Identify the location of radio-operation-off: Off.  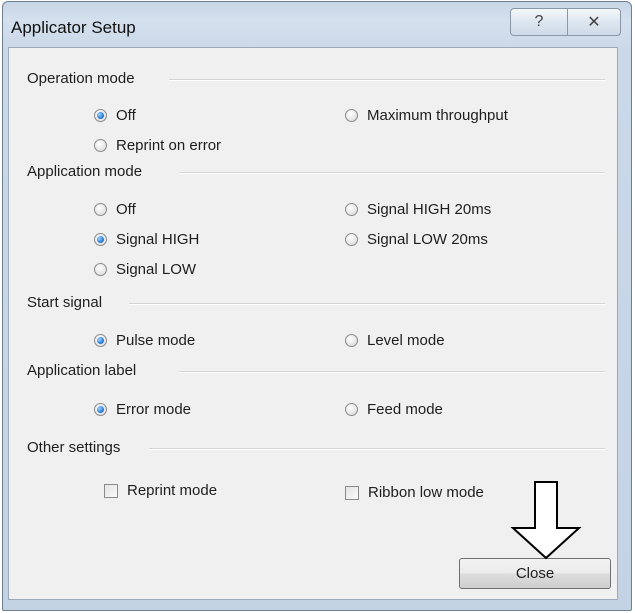
(115, 115).